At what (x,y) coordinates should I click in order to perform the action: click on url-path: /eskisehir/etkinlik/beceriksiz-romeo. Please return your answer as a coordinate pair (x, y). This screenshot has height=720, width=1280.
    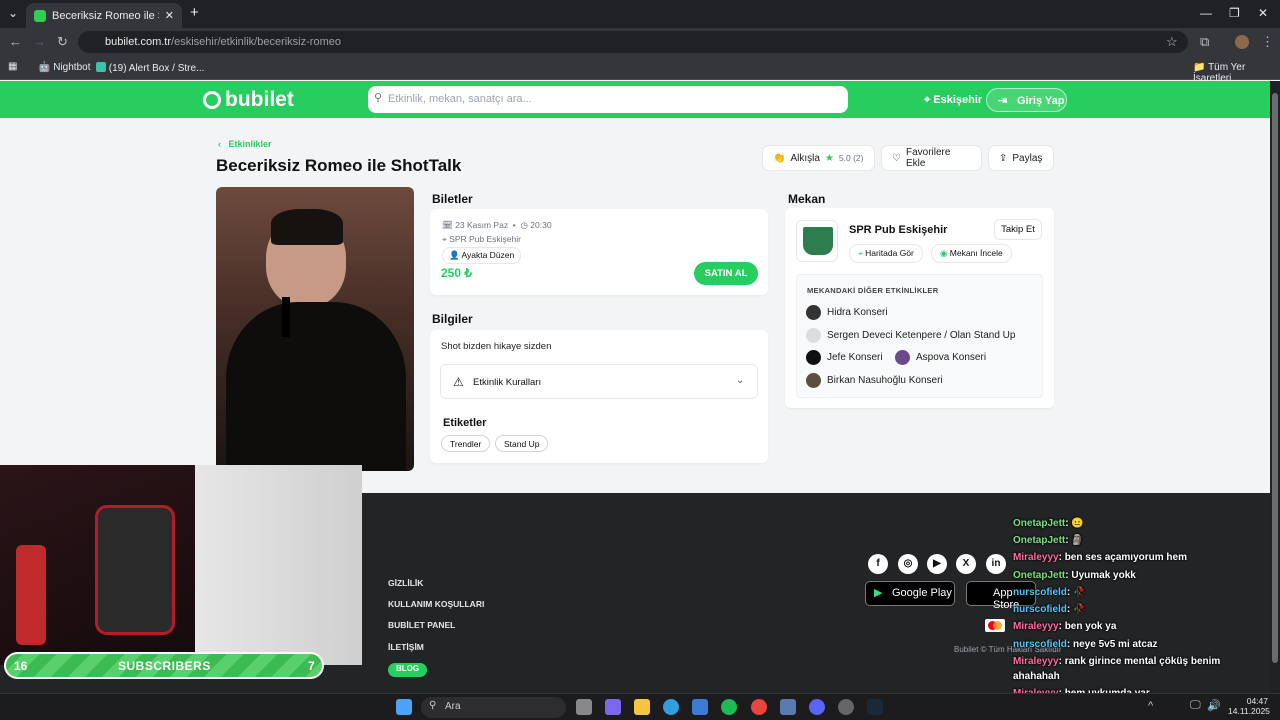
    Looking at the image, I should click on (256, 42).